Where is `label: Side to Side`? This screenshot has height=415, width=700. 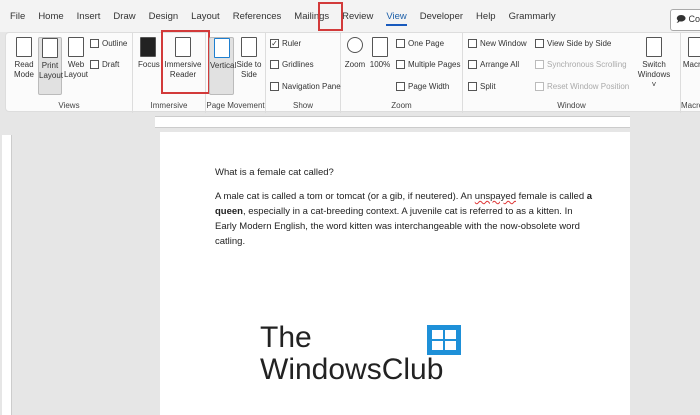
label: Side to Side is located at coordinates (249, 69).